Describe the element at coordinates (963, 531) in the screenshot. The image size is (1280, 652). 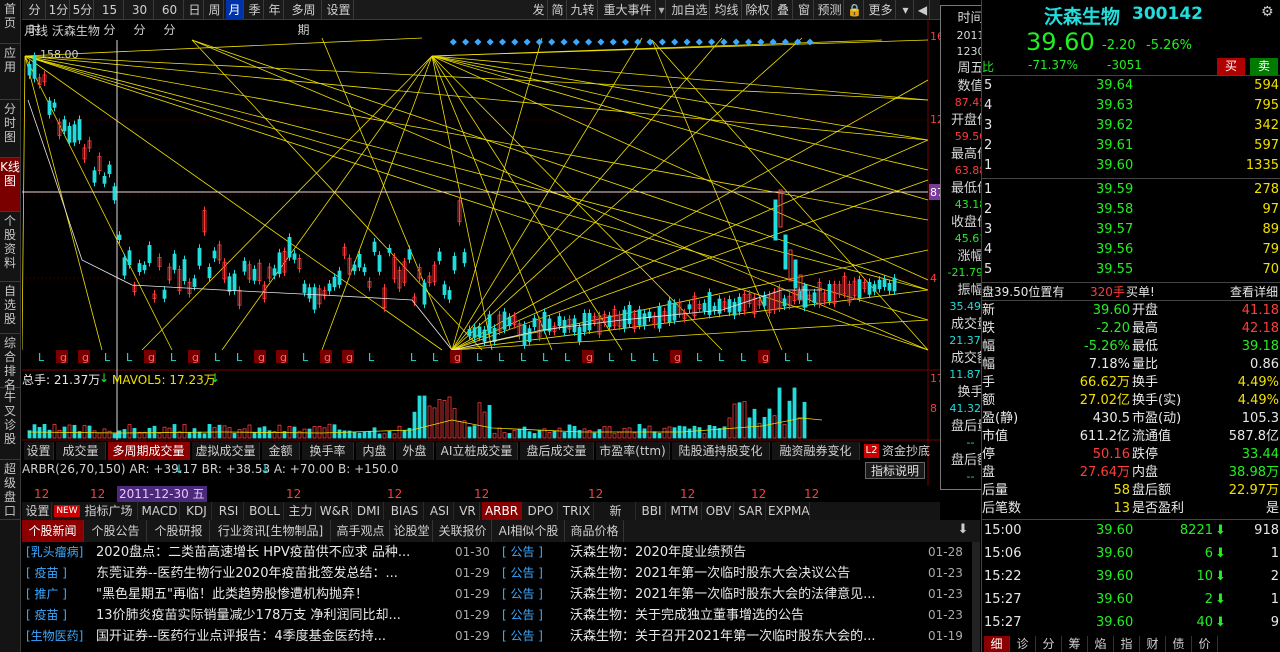
I see `download-icon: ⬇` at that location.